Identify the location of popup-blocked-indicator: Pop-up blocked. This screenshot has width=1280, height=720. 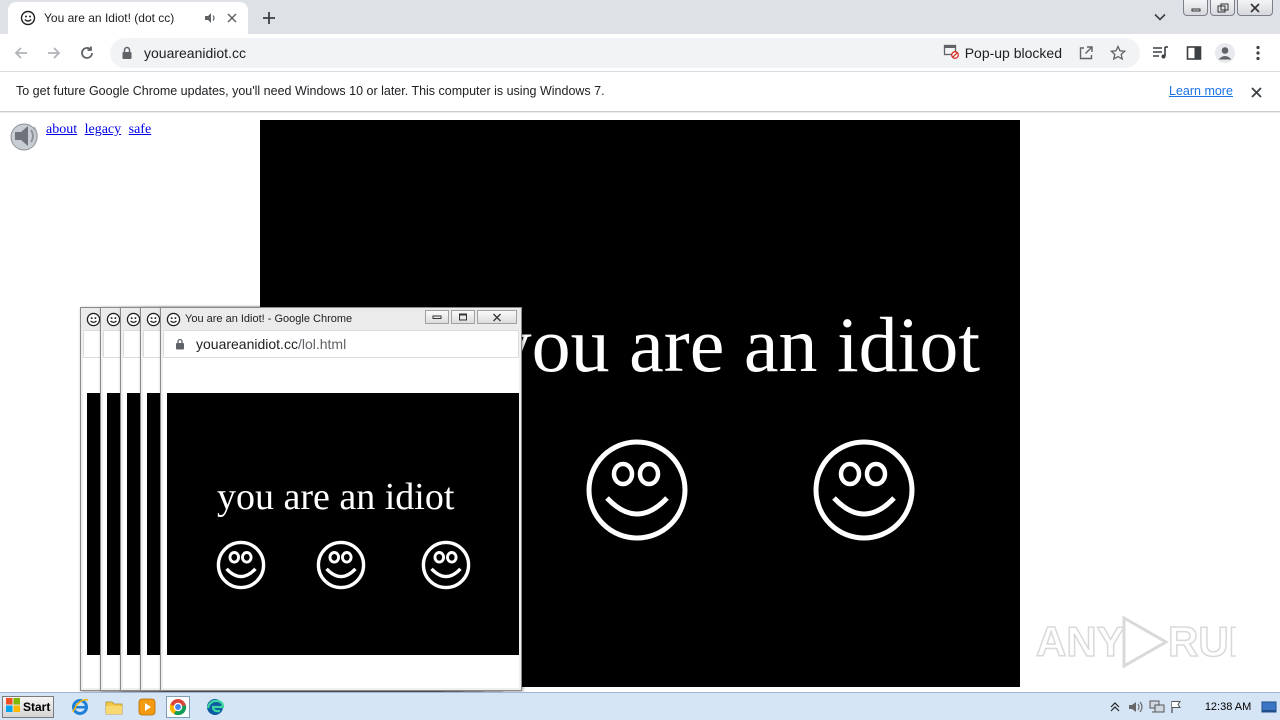
(1002, 53).